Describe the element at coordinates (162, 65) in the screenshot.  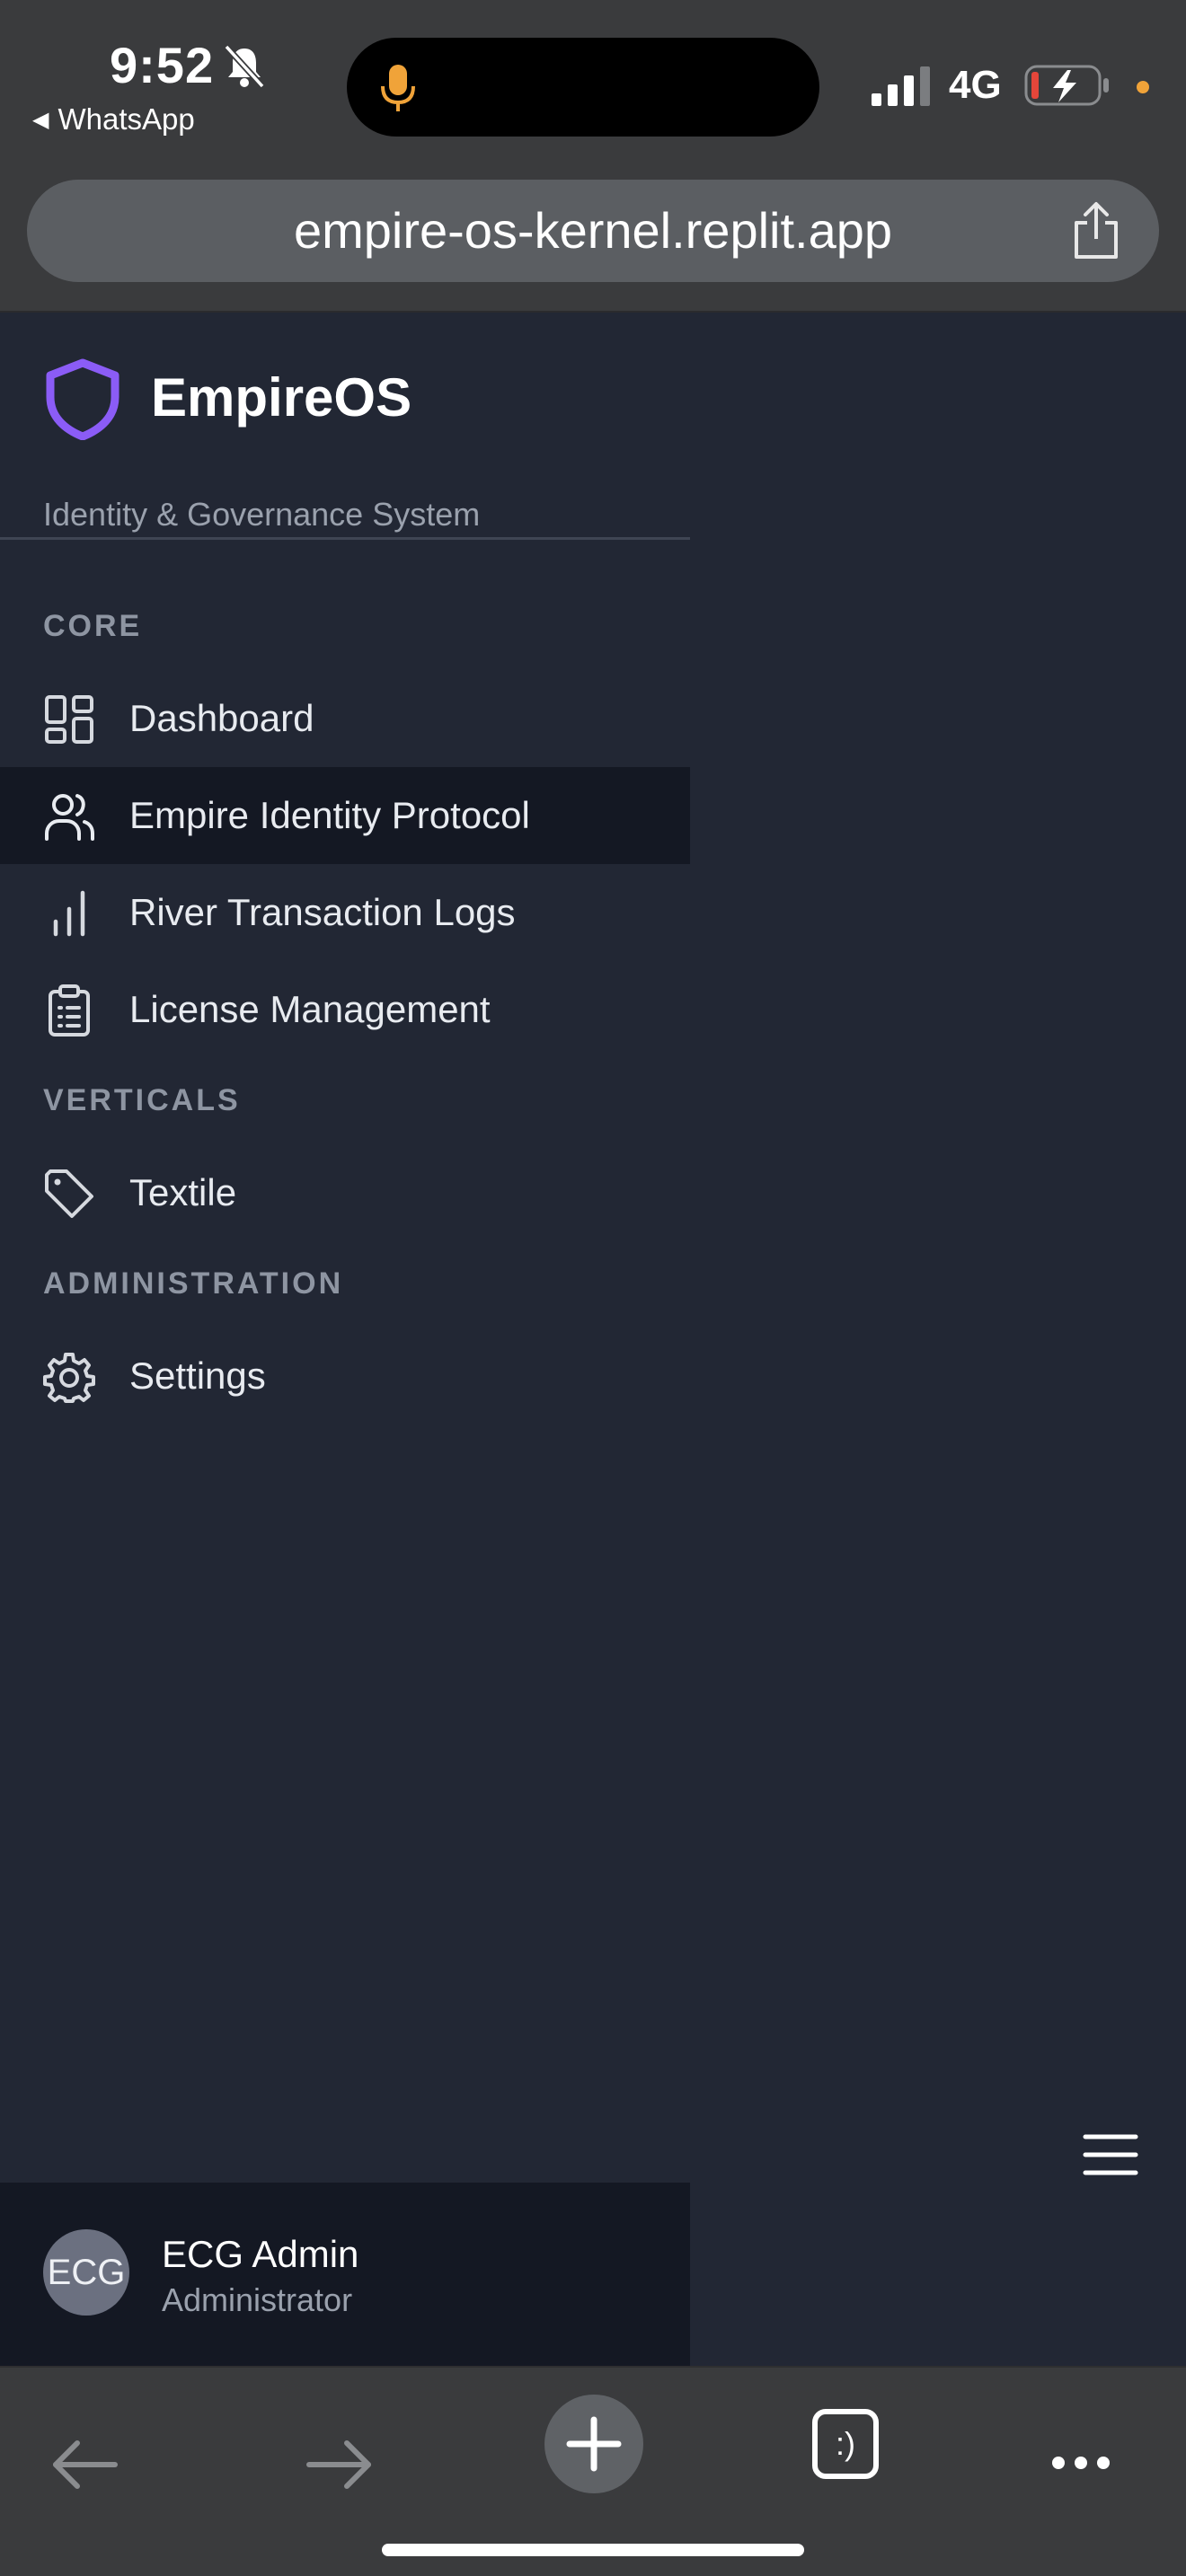
I see `status-time: 9:52` at that location.